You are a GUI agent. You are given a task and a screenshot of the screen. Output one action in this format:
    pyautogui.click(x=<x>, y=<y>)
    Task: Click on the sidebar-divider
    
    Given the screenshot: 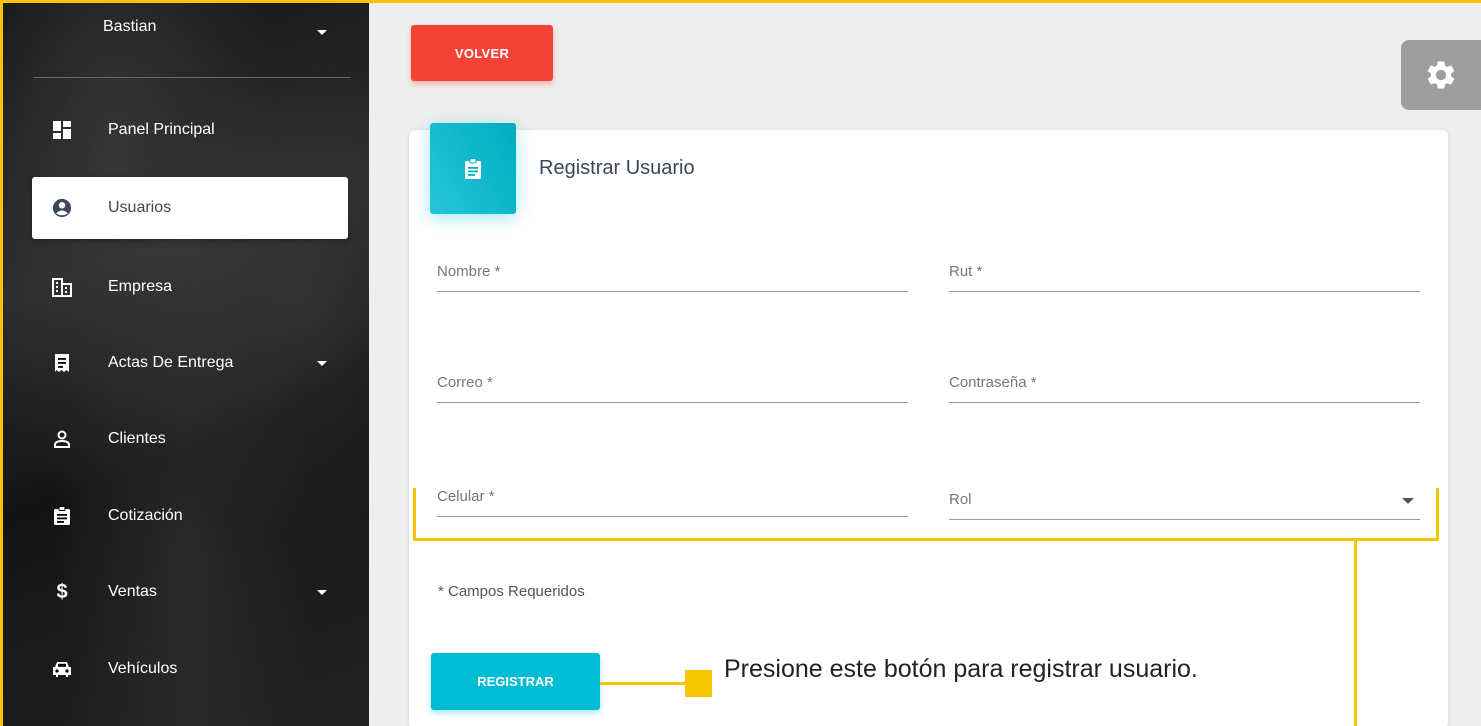 What is the action you would take?
    pyautogui.click(x=192, y=77)
    